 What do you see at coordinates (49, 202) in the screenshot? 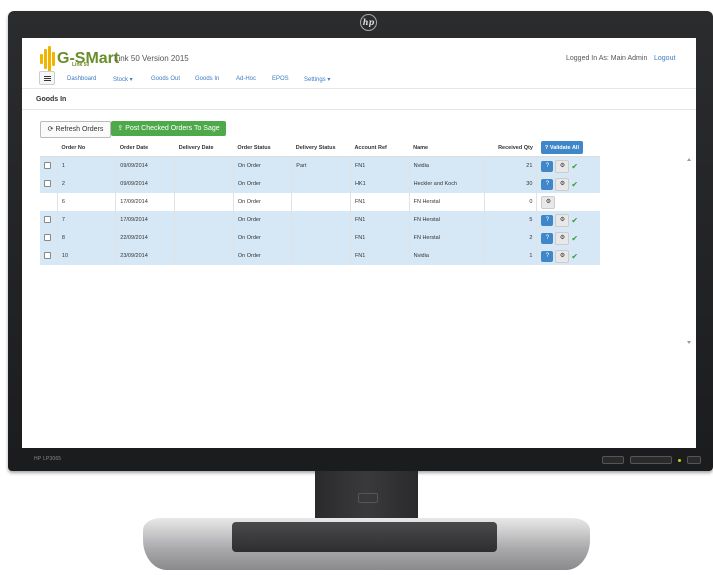
I see `row-checkbox-empty` at bounding box center [49, 202].